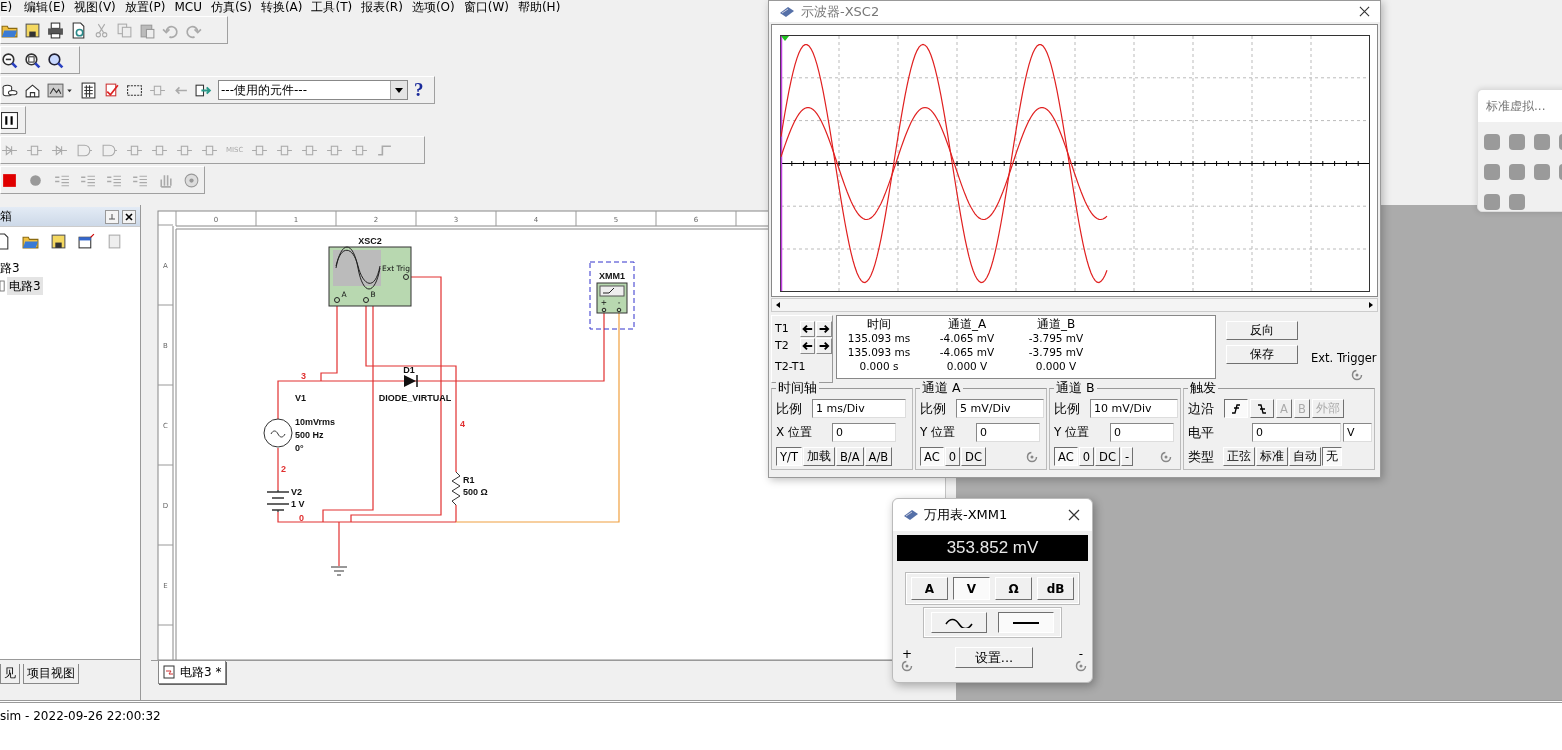 This screenshot has height=750, width=1562. What do you see at coordinates (818, 456) in the screenshot?
I see `mode-button: 加载` at bounding box center [818, 456].